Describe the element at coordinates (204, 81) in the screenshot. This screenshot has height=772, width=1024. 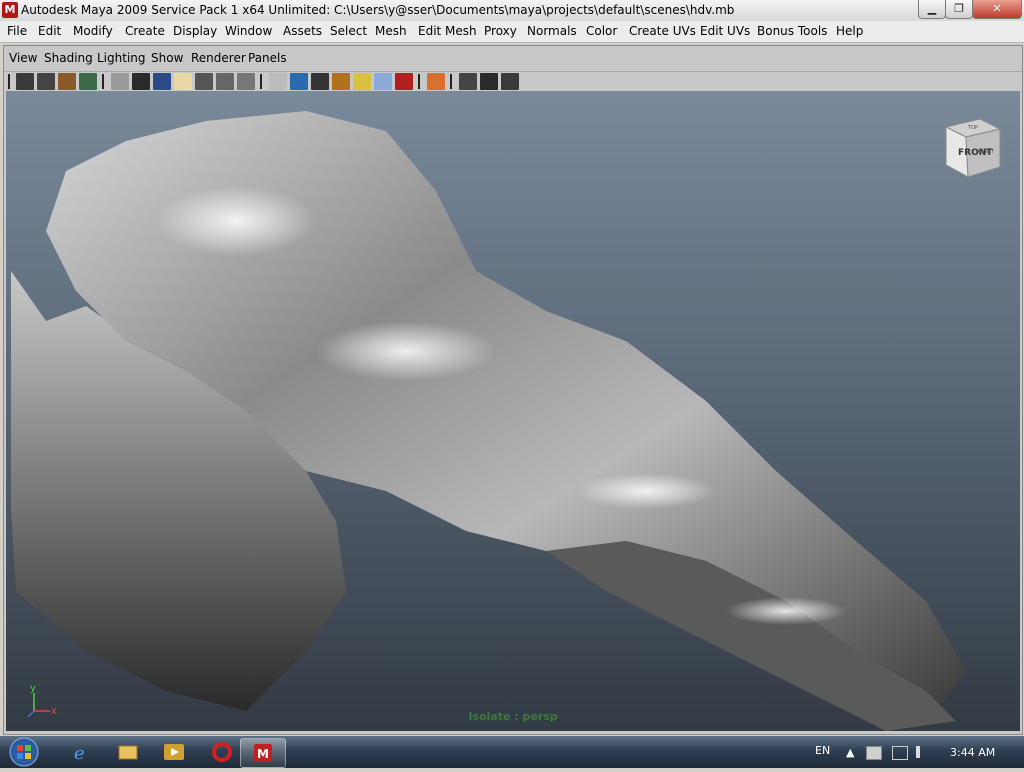
I see `field-chart-icon` at that location.